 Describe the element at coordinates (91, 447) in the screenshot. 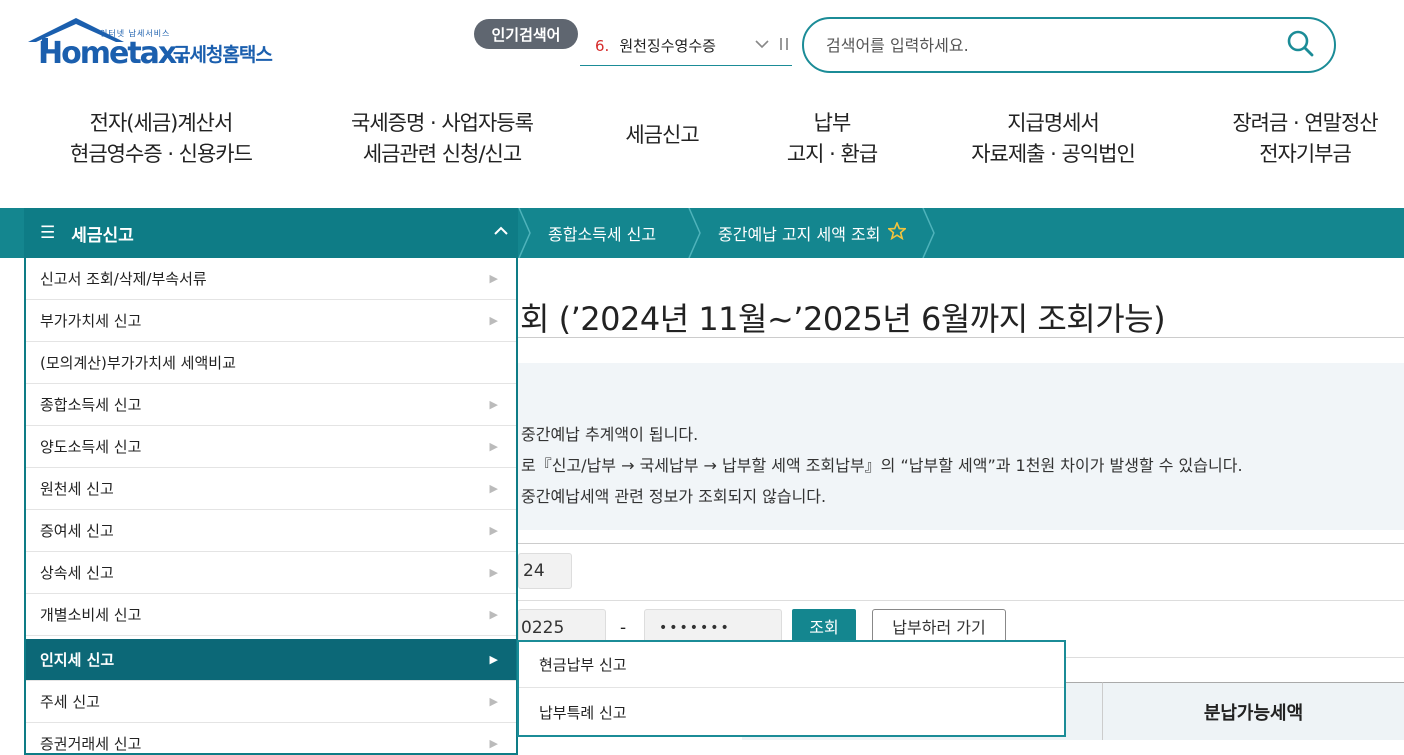

I see `menu-item-label: 양도소득세 신고` at that location.